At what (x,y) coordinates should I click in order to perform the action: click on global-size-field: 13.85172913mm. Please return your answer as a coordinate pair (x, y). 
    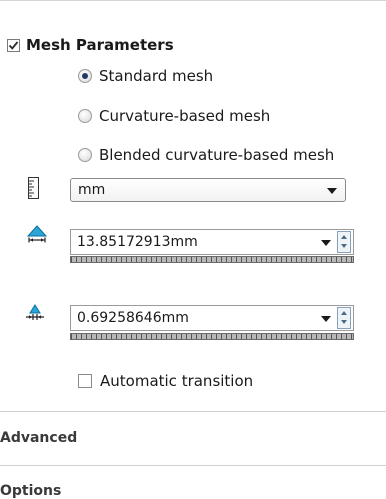
    Looking at the image, I should click on (212, 242).